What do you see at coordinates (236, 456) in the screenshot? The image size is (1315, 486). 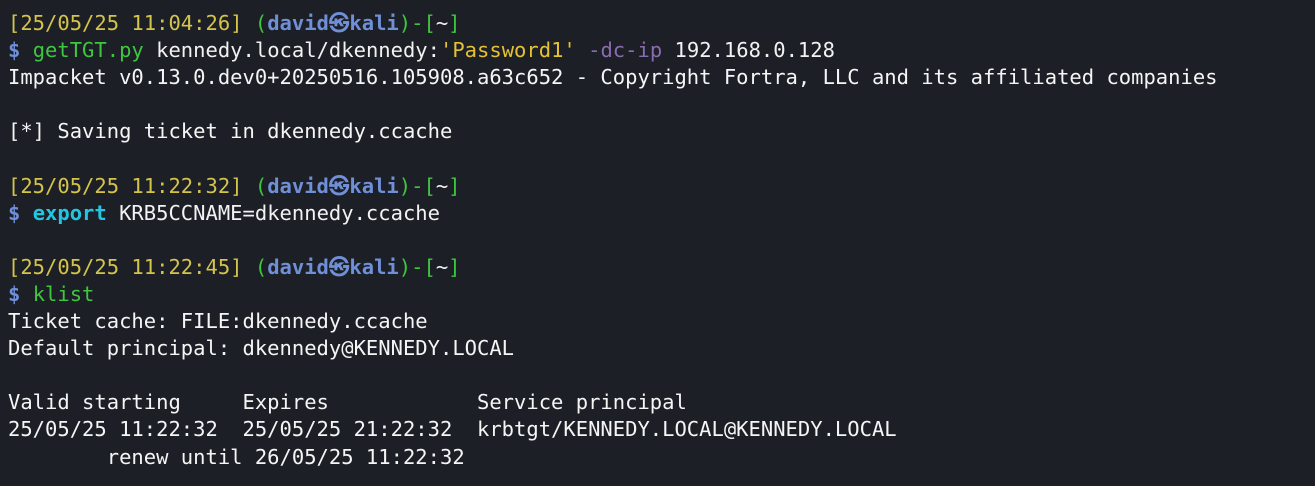 I see `table-row: renew until 26/05/25 11:22:32` at bounding box center [236, 456].